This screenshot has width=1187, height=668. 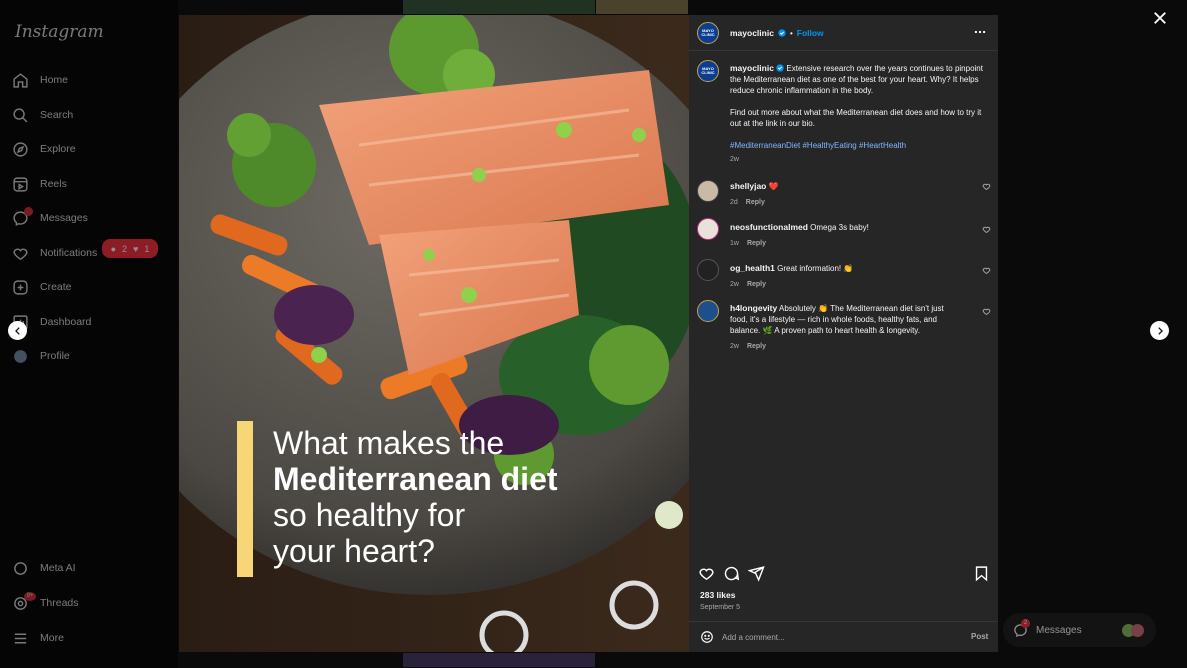 What do you see at coordinates (92, 356) in the screenshot?
I see `sidebar-item-profile: Profile` at bounding box center [92, 356].